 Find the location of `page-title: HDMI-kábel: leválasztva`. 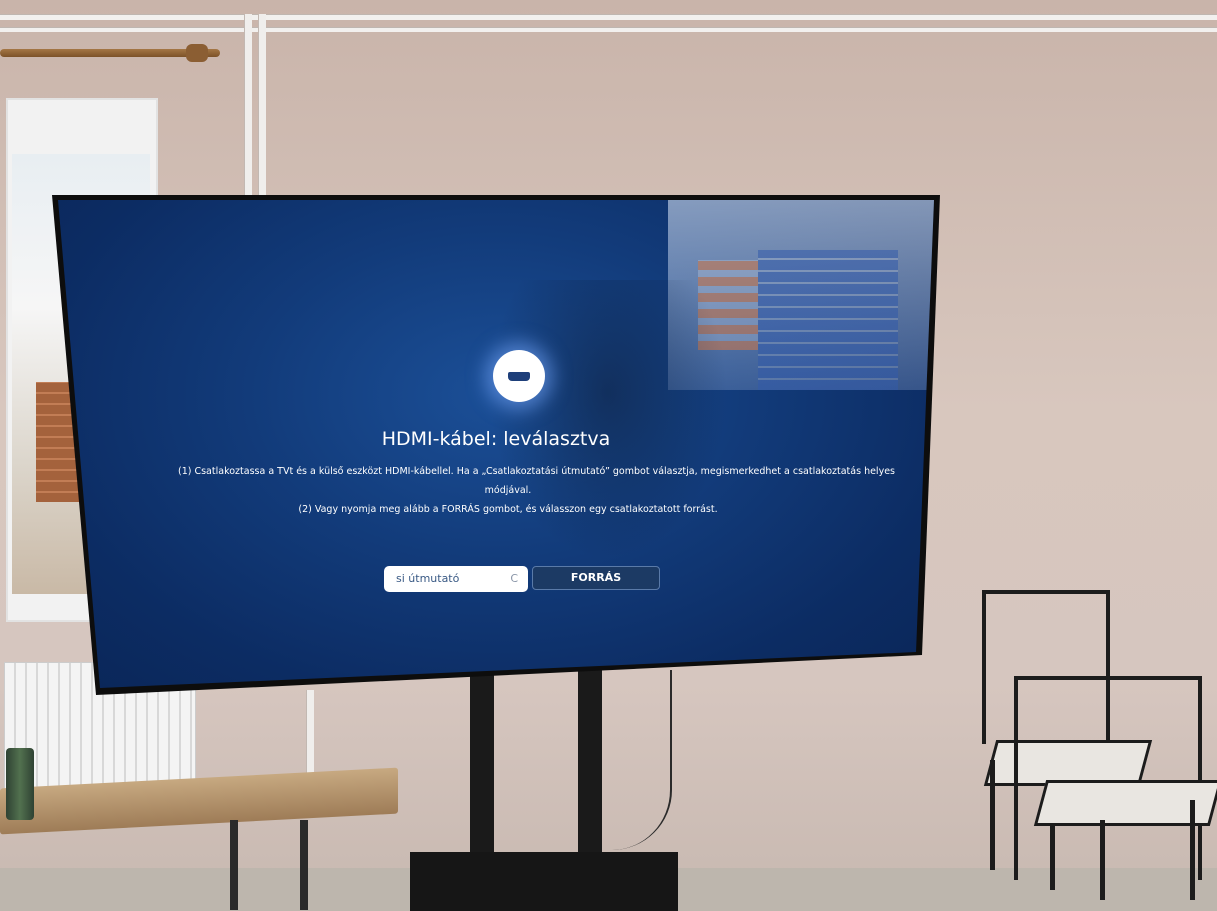

page-title: HDMI-kábel: leválasztva is located at coordinates (496, 439).